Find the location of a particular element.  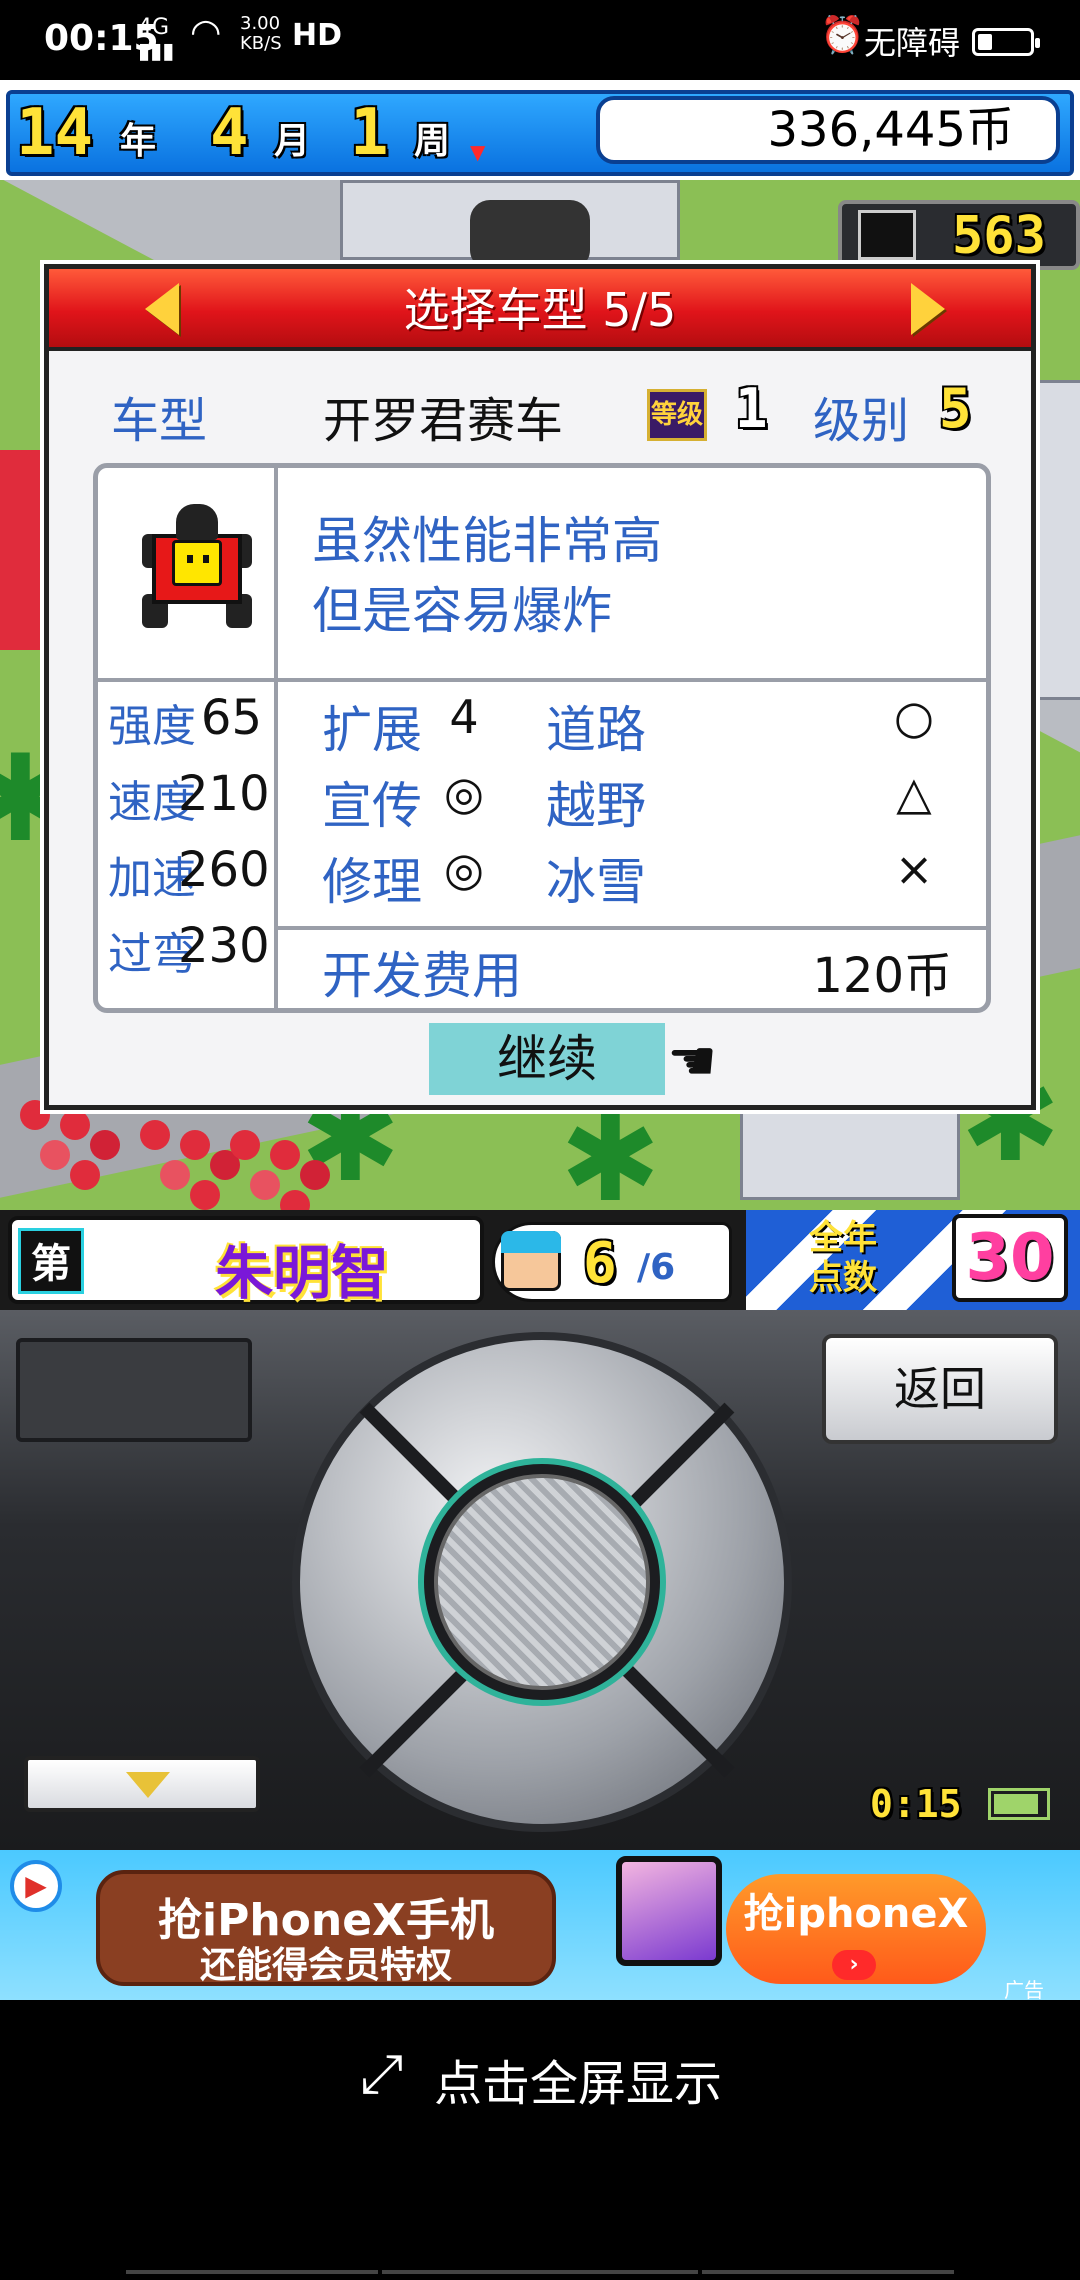

ad-sign: 抢iPhoneX手机 还能得会员特权 is located at coordinates (326, 1928).